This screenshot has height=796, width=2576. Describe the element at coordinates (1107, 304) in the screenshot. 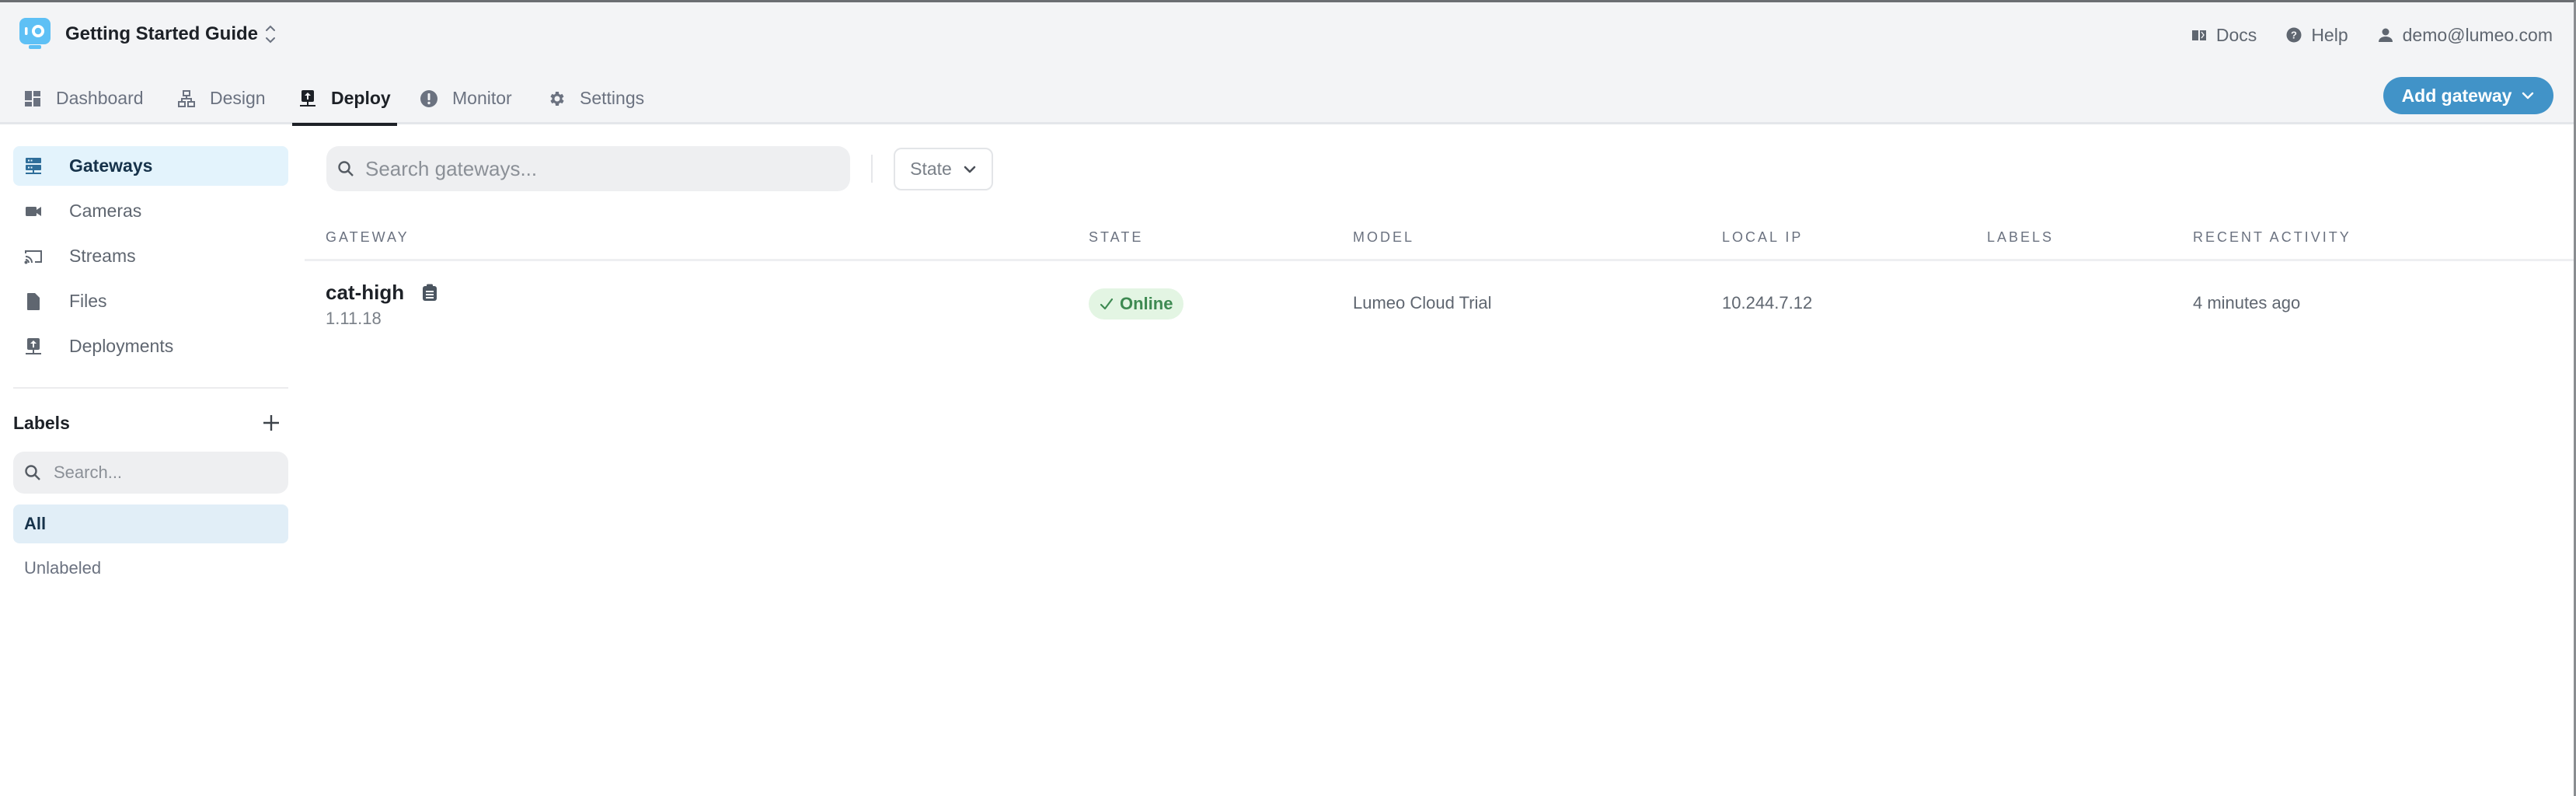

I see `check-icon` at that location.